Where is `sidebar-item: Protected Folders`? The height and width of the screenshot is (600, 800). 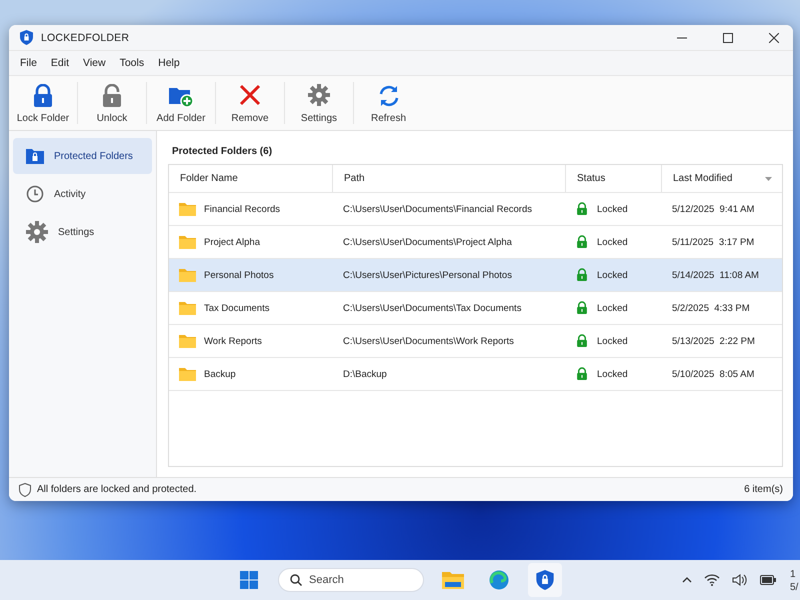
sidebar-item: Protected Folders is located at coordinates (82, 156).